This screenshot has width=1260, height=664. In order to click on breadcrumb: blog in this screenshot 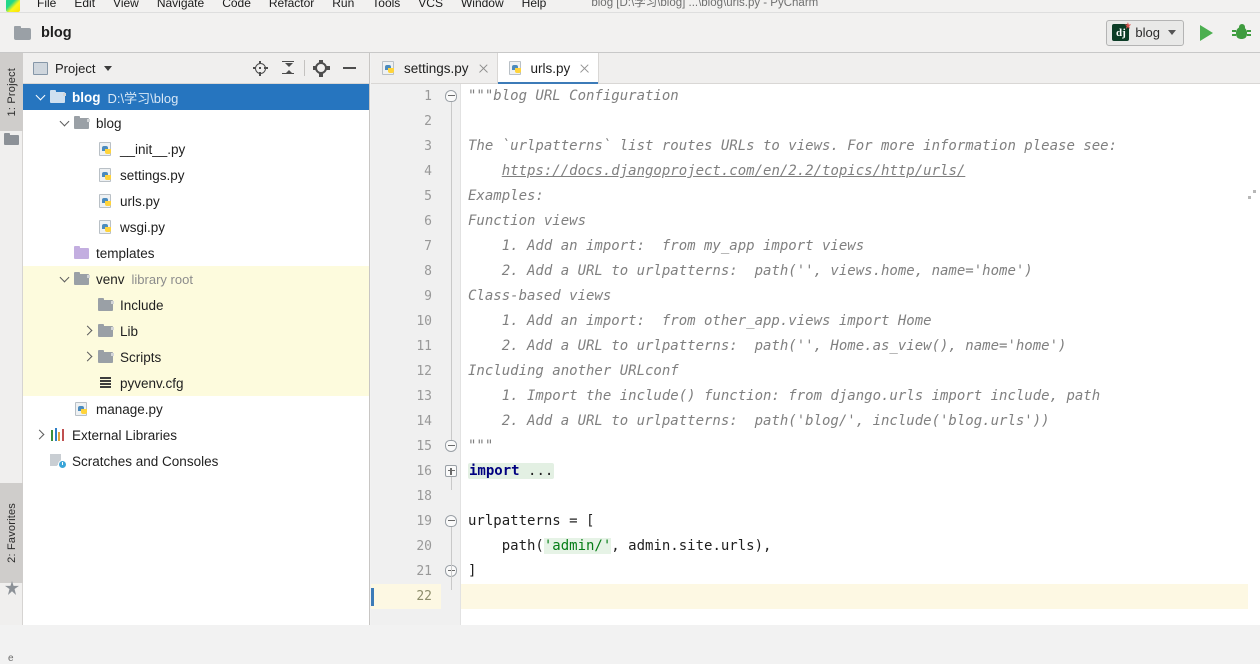, I will do `click(43, 33)`.